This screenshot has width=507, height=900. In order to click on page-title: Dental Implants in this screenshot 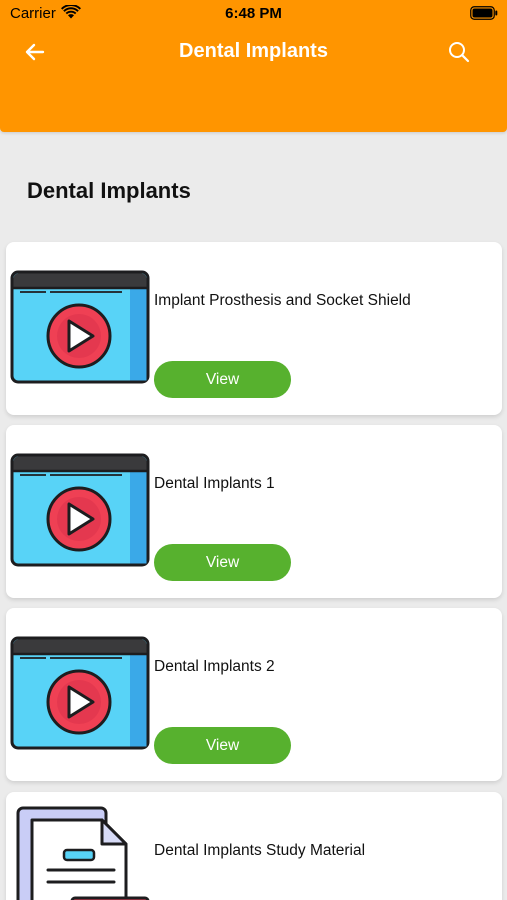, I will do `click(253, 51)`.